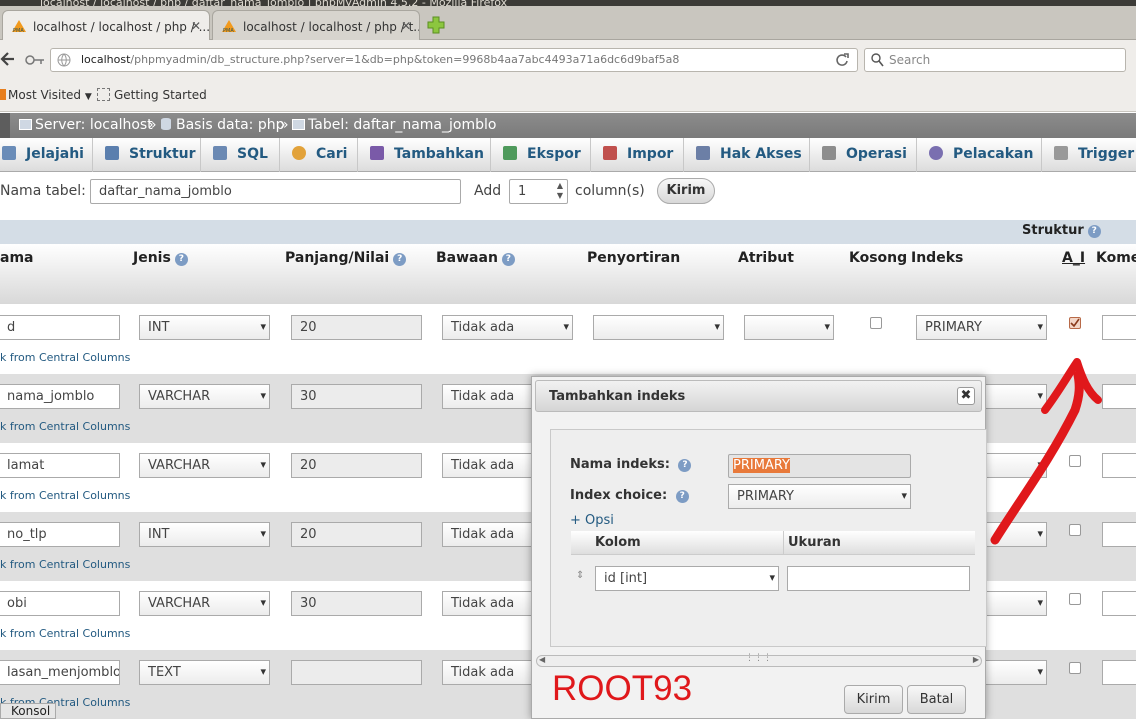 This screenshot has width=1136, height=719. What do you see at coordinates (8, 59) in the screenshot?
I see `back-arrow-icon` at bounding box center [8, 59].